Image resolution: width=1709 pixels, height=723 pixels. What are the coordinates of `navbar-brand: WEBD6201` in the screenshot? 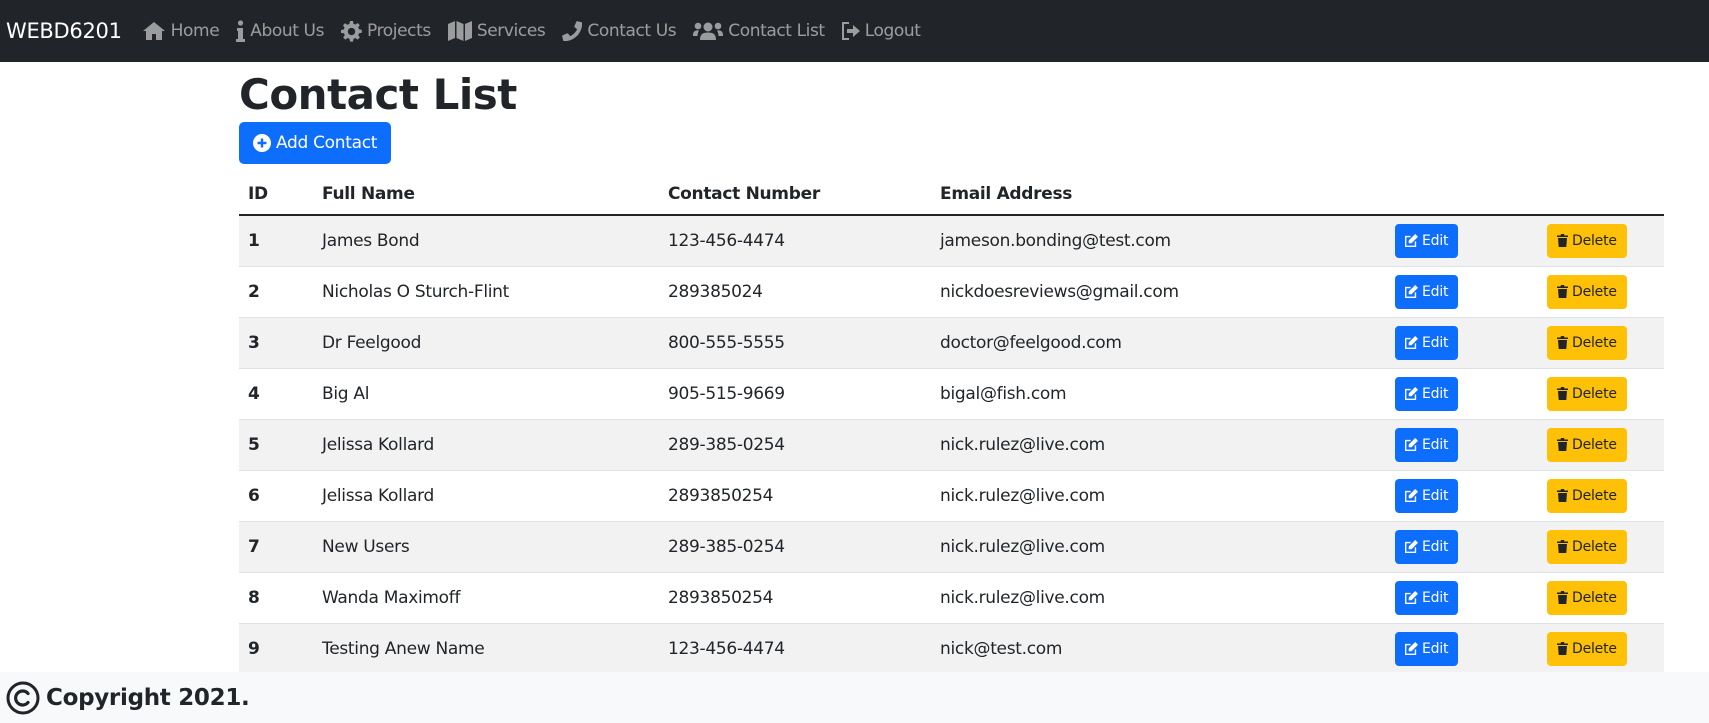 It's located at (64, 31).